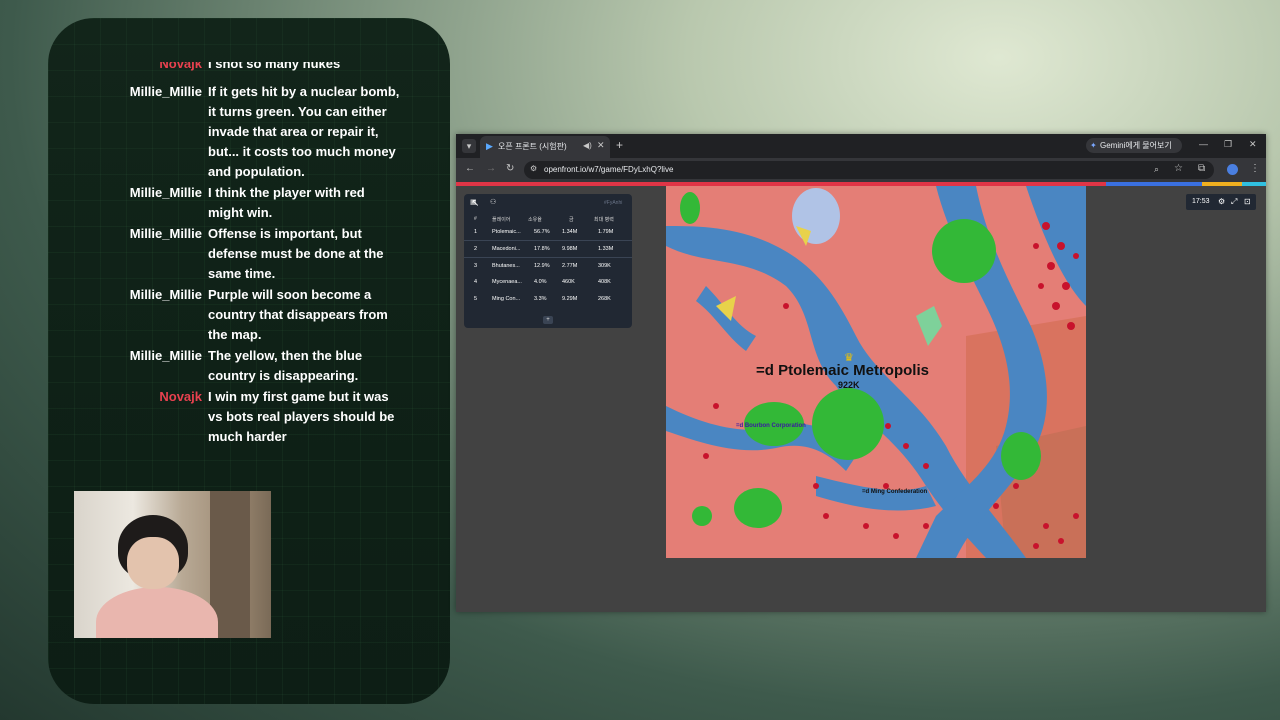 The width and height of the screenshot is (1280, 720). What do you see at coordinates (1253, 144) in the screenshot?
I see `close-window-button: ✕` at bounding box center [1253, 144].